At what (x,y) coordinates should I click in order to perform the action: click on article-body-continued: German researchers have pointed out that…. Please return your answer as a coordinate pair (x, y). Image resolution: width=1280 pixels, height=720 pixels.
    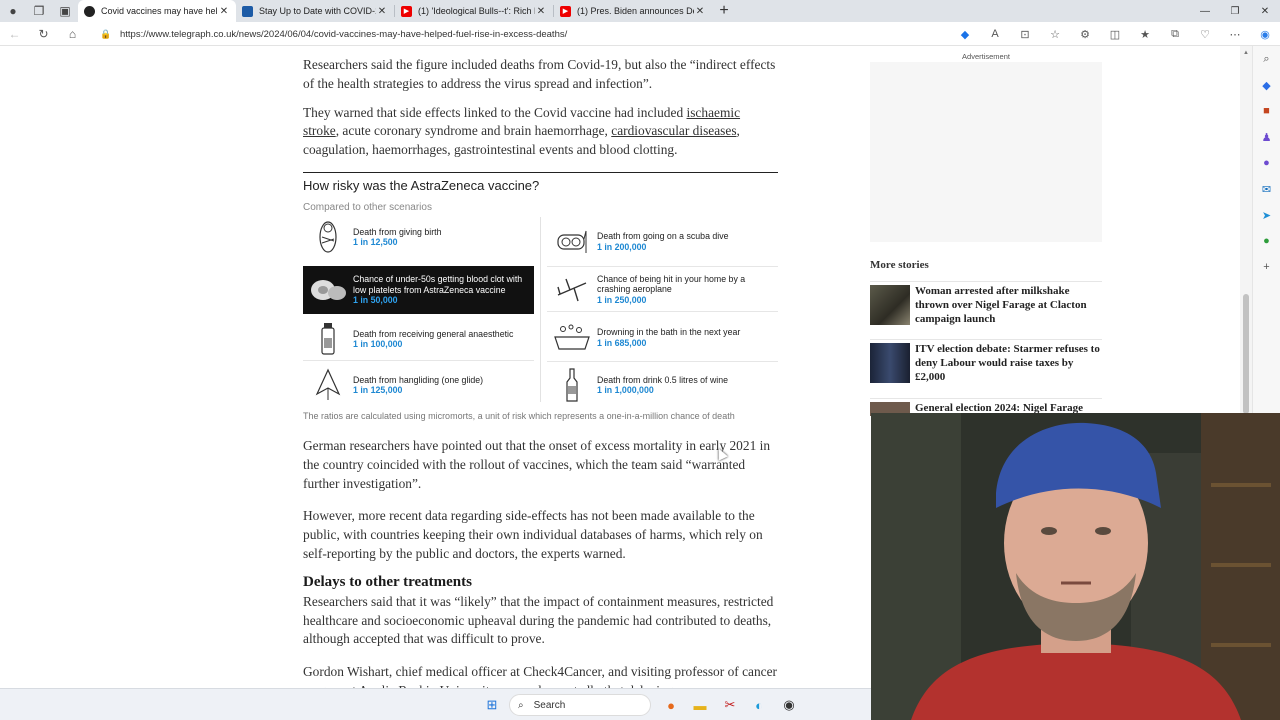
    Looking at the image, I should click on (541, 574).